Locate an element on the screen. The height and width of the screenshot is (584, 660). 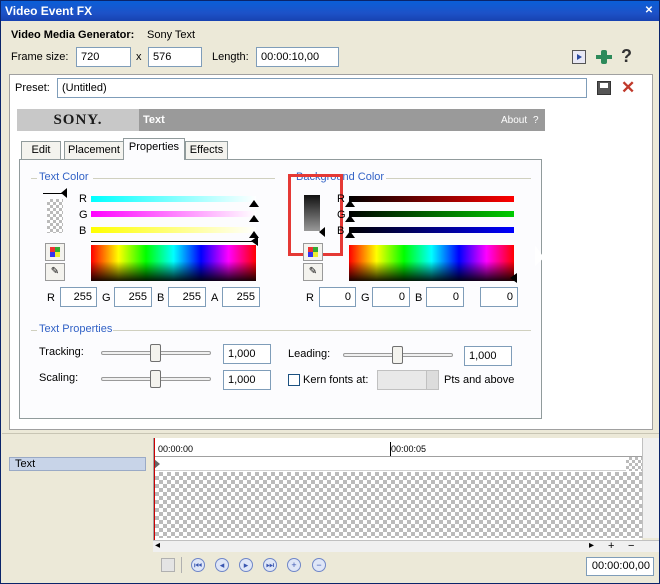
frame-height-field: 576 is located at coordinates (175, 57).